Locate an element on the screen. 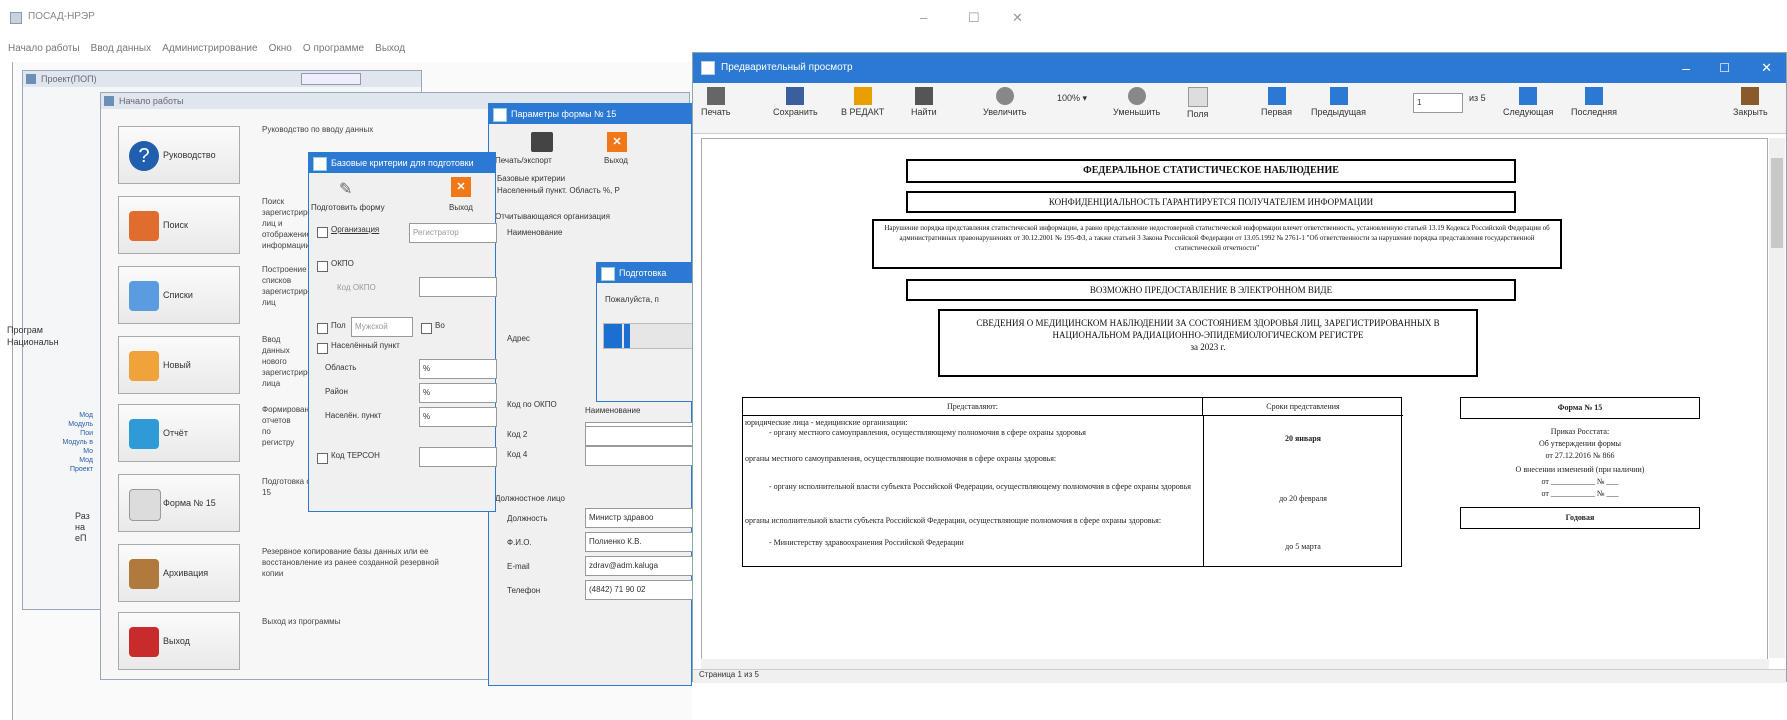 The height and width of the screenshot is (720, 1787). print-button: Печать is located at coordinates (715, 102).